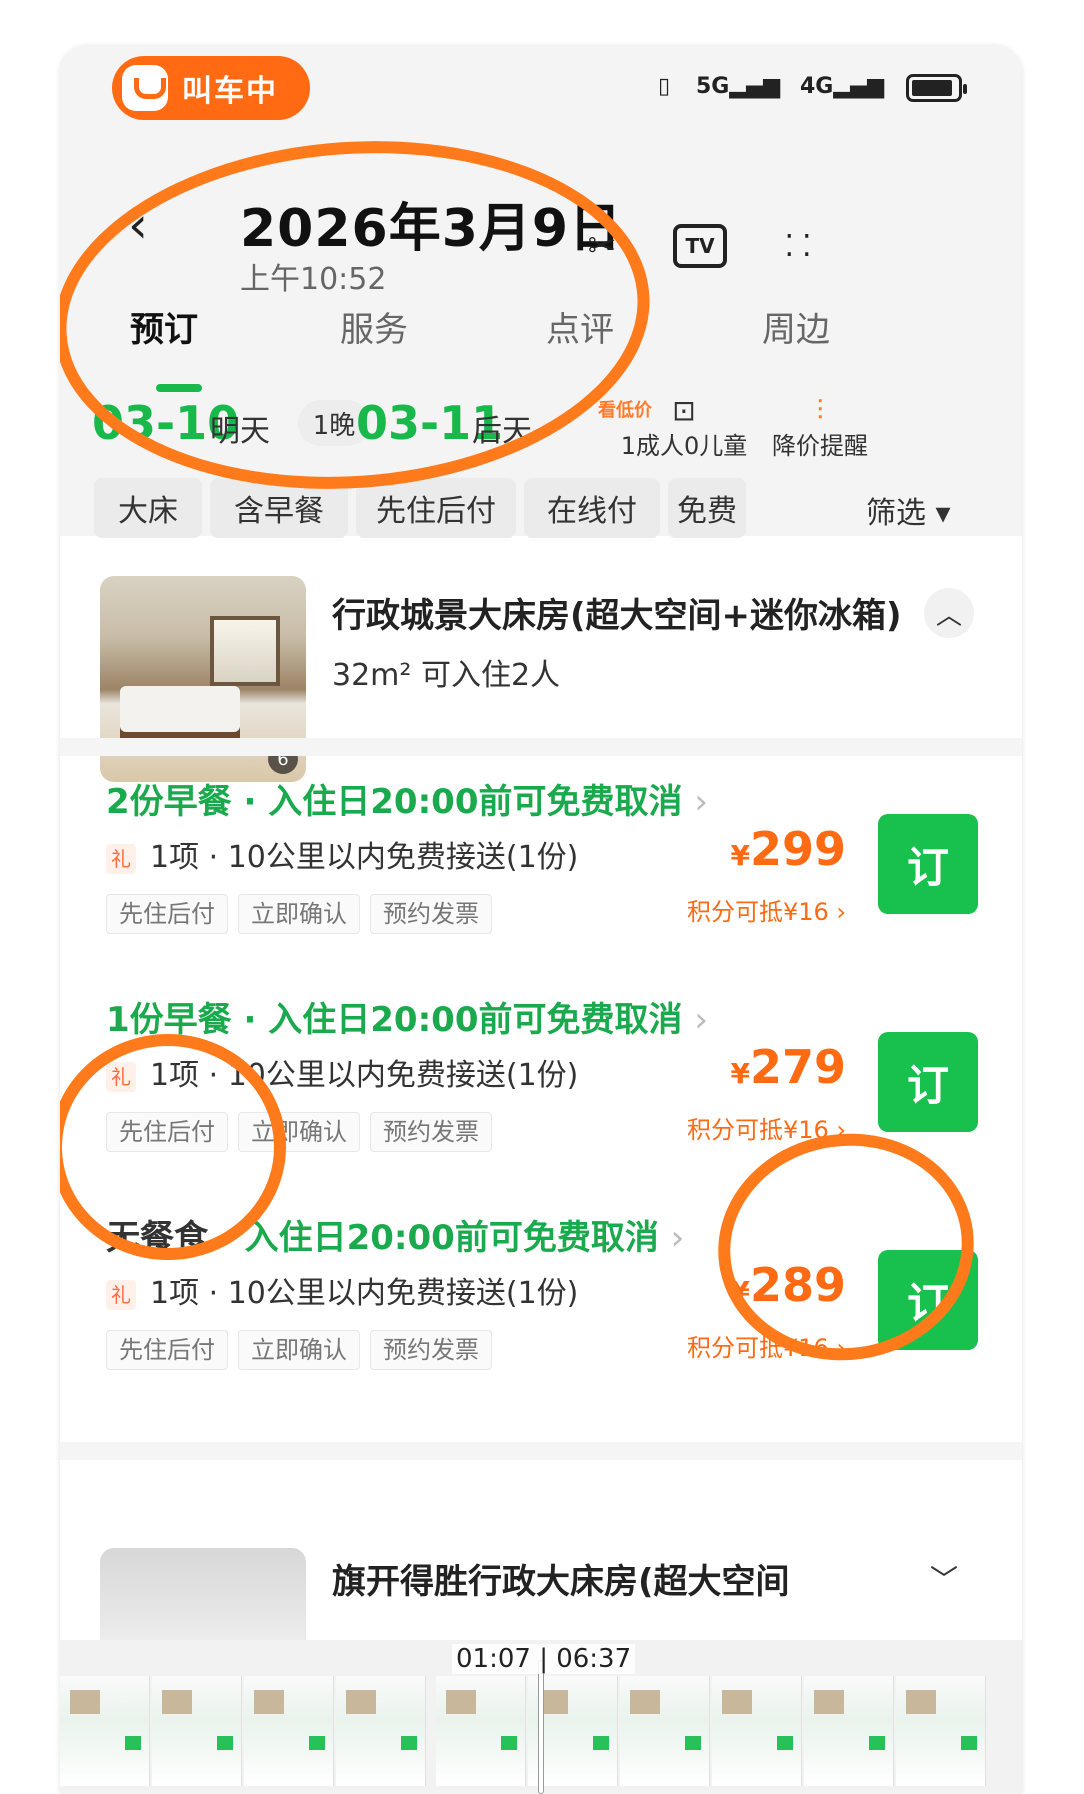  What do you see at coordinates (908, 510) in the screenshot?
I see `filter-menu-button: 筛选 ▾` at bounding box center [908, 510].